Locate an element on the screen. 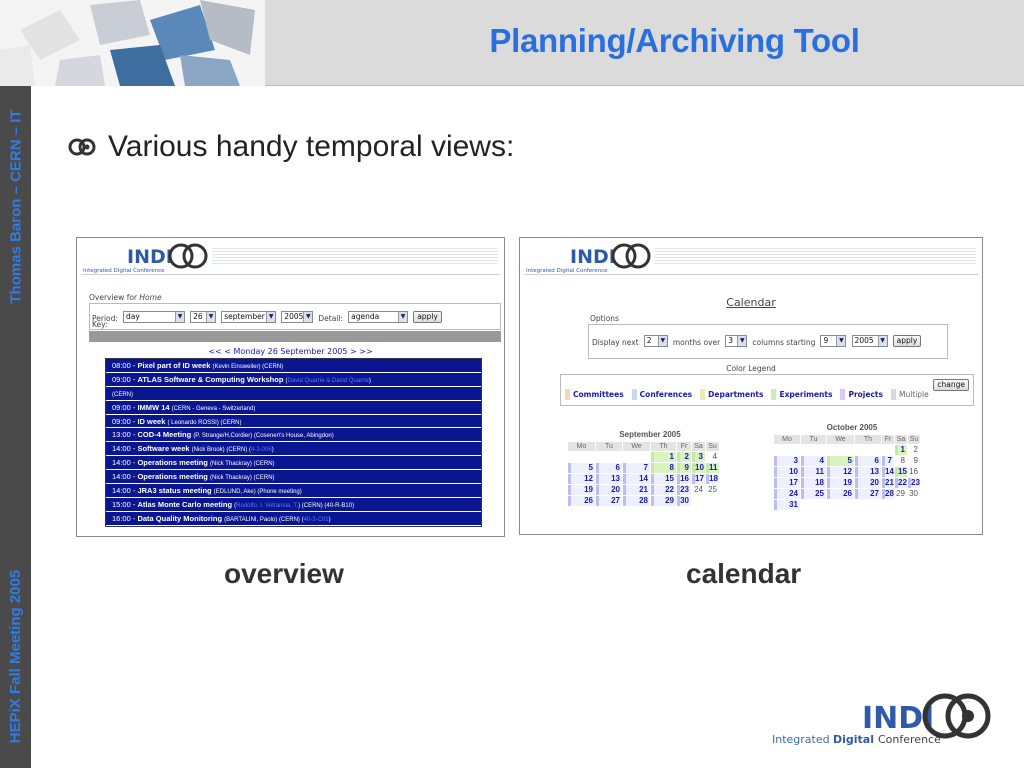 This screenshot has height=768, width=1024. month-select: september ▼ is located at coordinates (249, 316).